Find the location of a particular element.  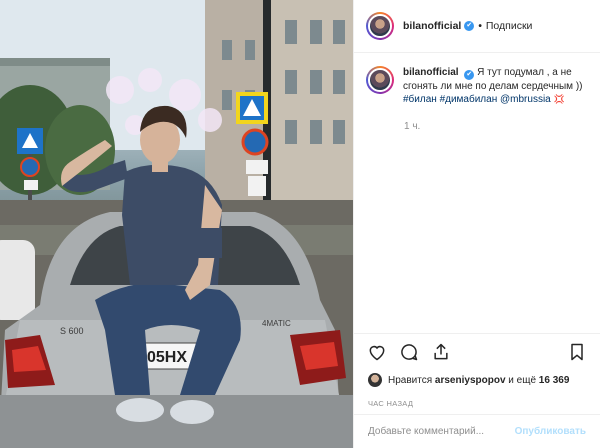

bookmark-icon is located at coordinates (577, 352).